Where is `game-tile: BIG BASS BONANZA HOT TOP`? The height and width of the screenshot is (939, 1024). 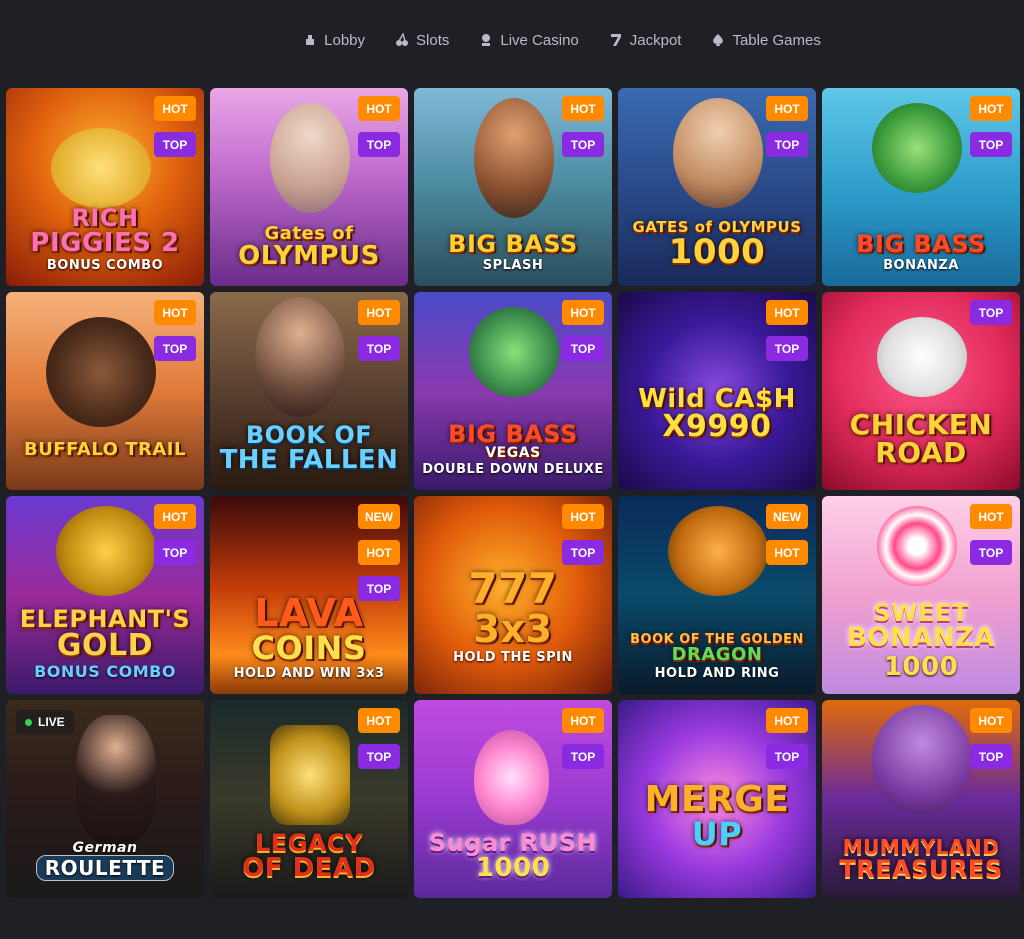 game-tile: BIG BASS BONANZA HOT TOP is located at coordinates (921, 187).